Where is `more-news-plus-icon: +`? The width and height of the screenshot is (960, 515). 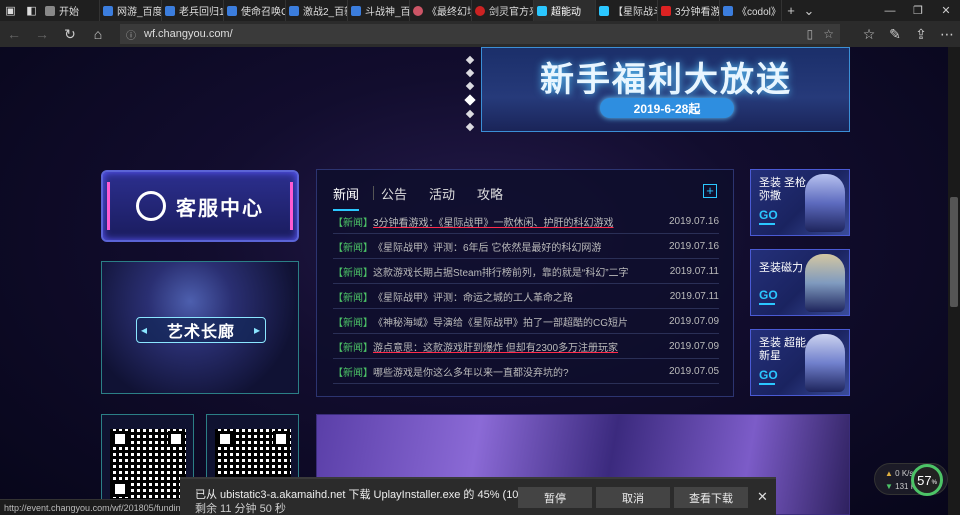 more-news-plus-icon: + is located at coordinates (710, 191).